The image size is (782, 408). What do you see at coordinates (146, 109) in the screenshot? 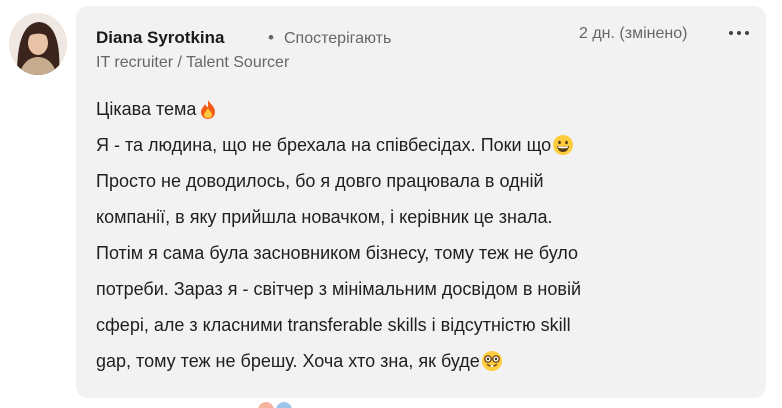
I see `comment-text: Цікава тема` at bounding box center [146, 109].